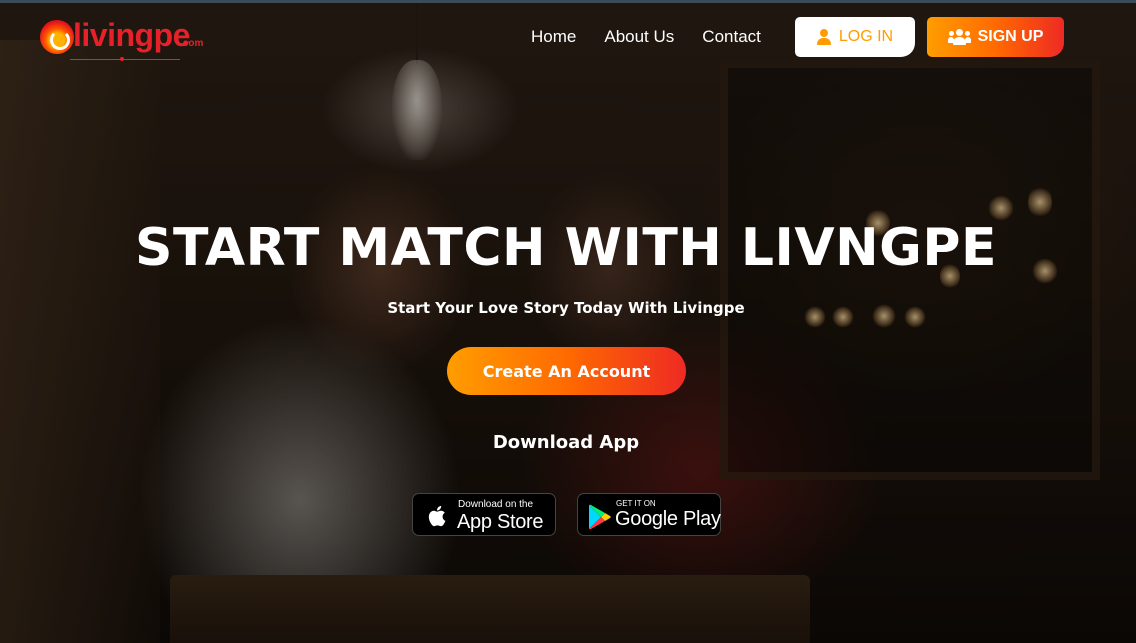 This screenshot has height=643, width=1136. I want to click on app-store-big-text: App Store, so click(500, 522).